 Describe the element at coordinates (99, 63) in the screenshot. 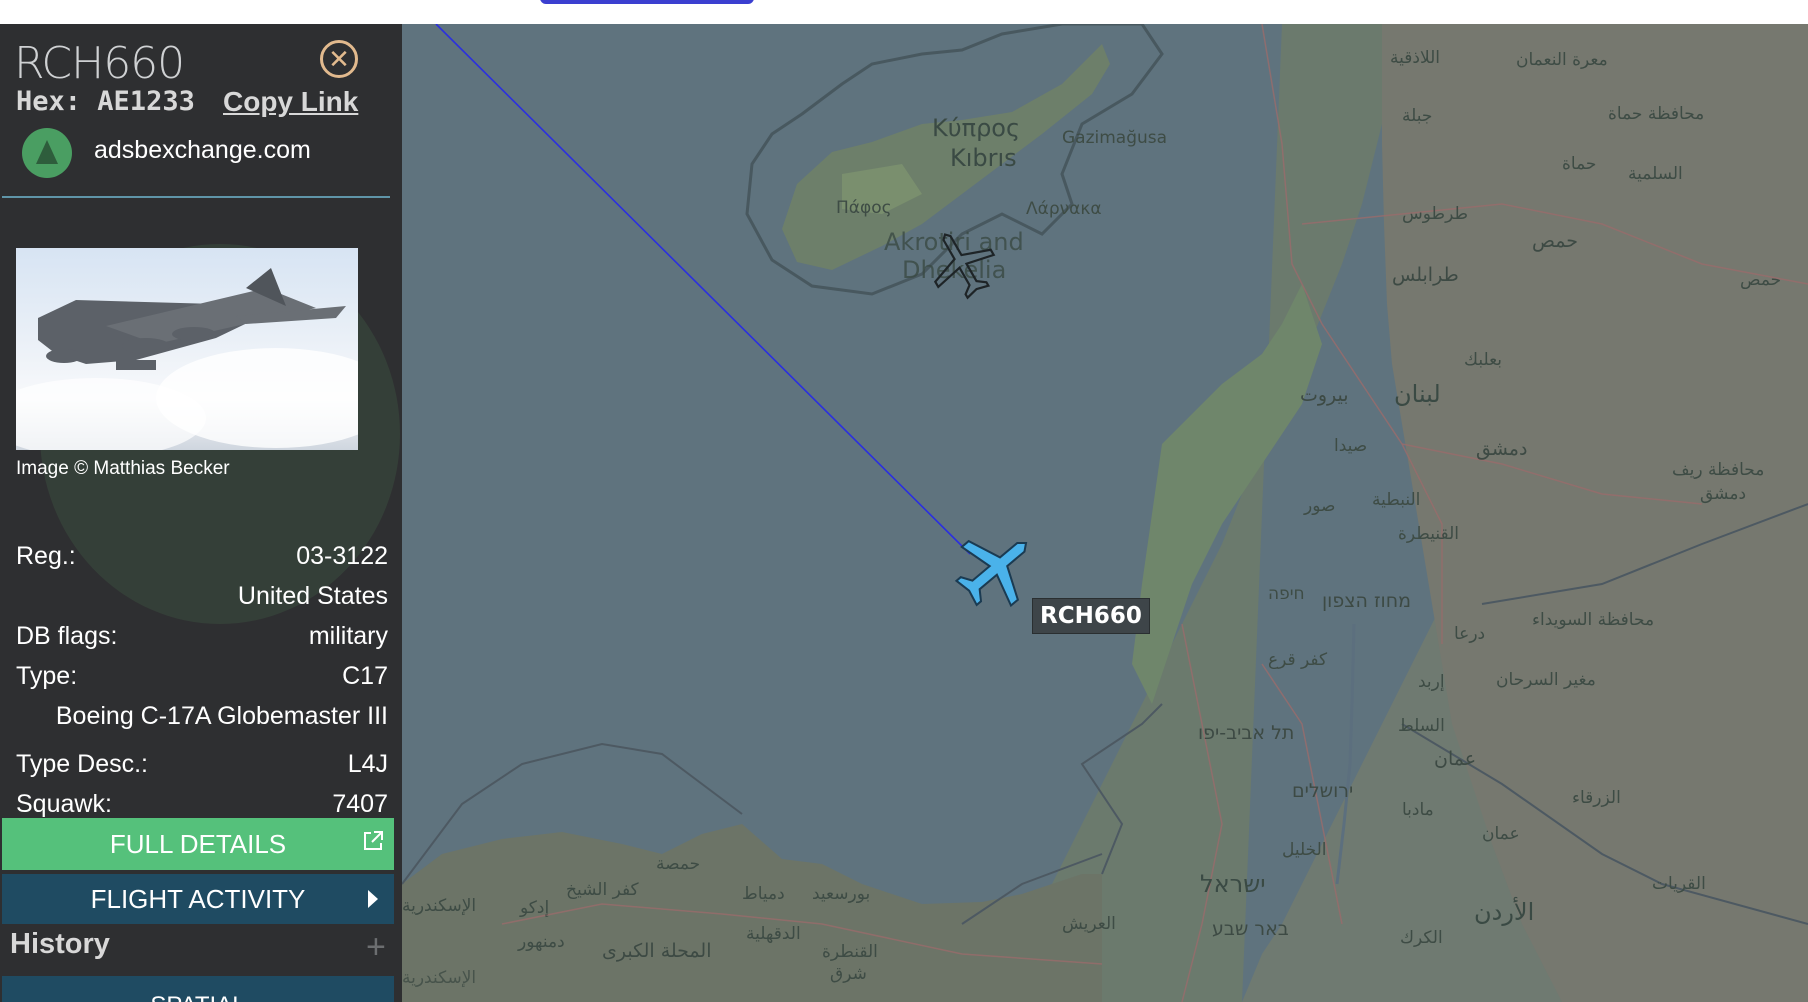

I see `aircraft-callsign: RCH660` at that location.